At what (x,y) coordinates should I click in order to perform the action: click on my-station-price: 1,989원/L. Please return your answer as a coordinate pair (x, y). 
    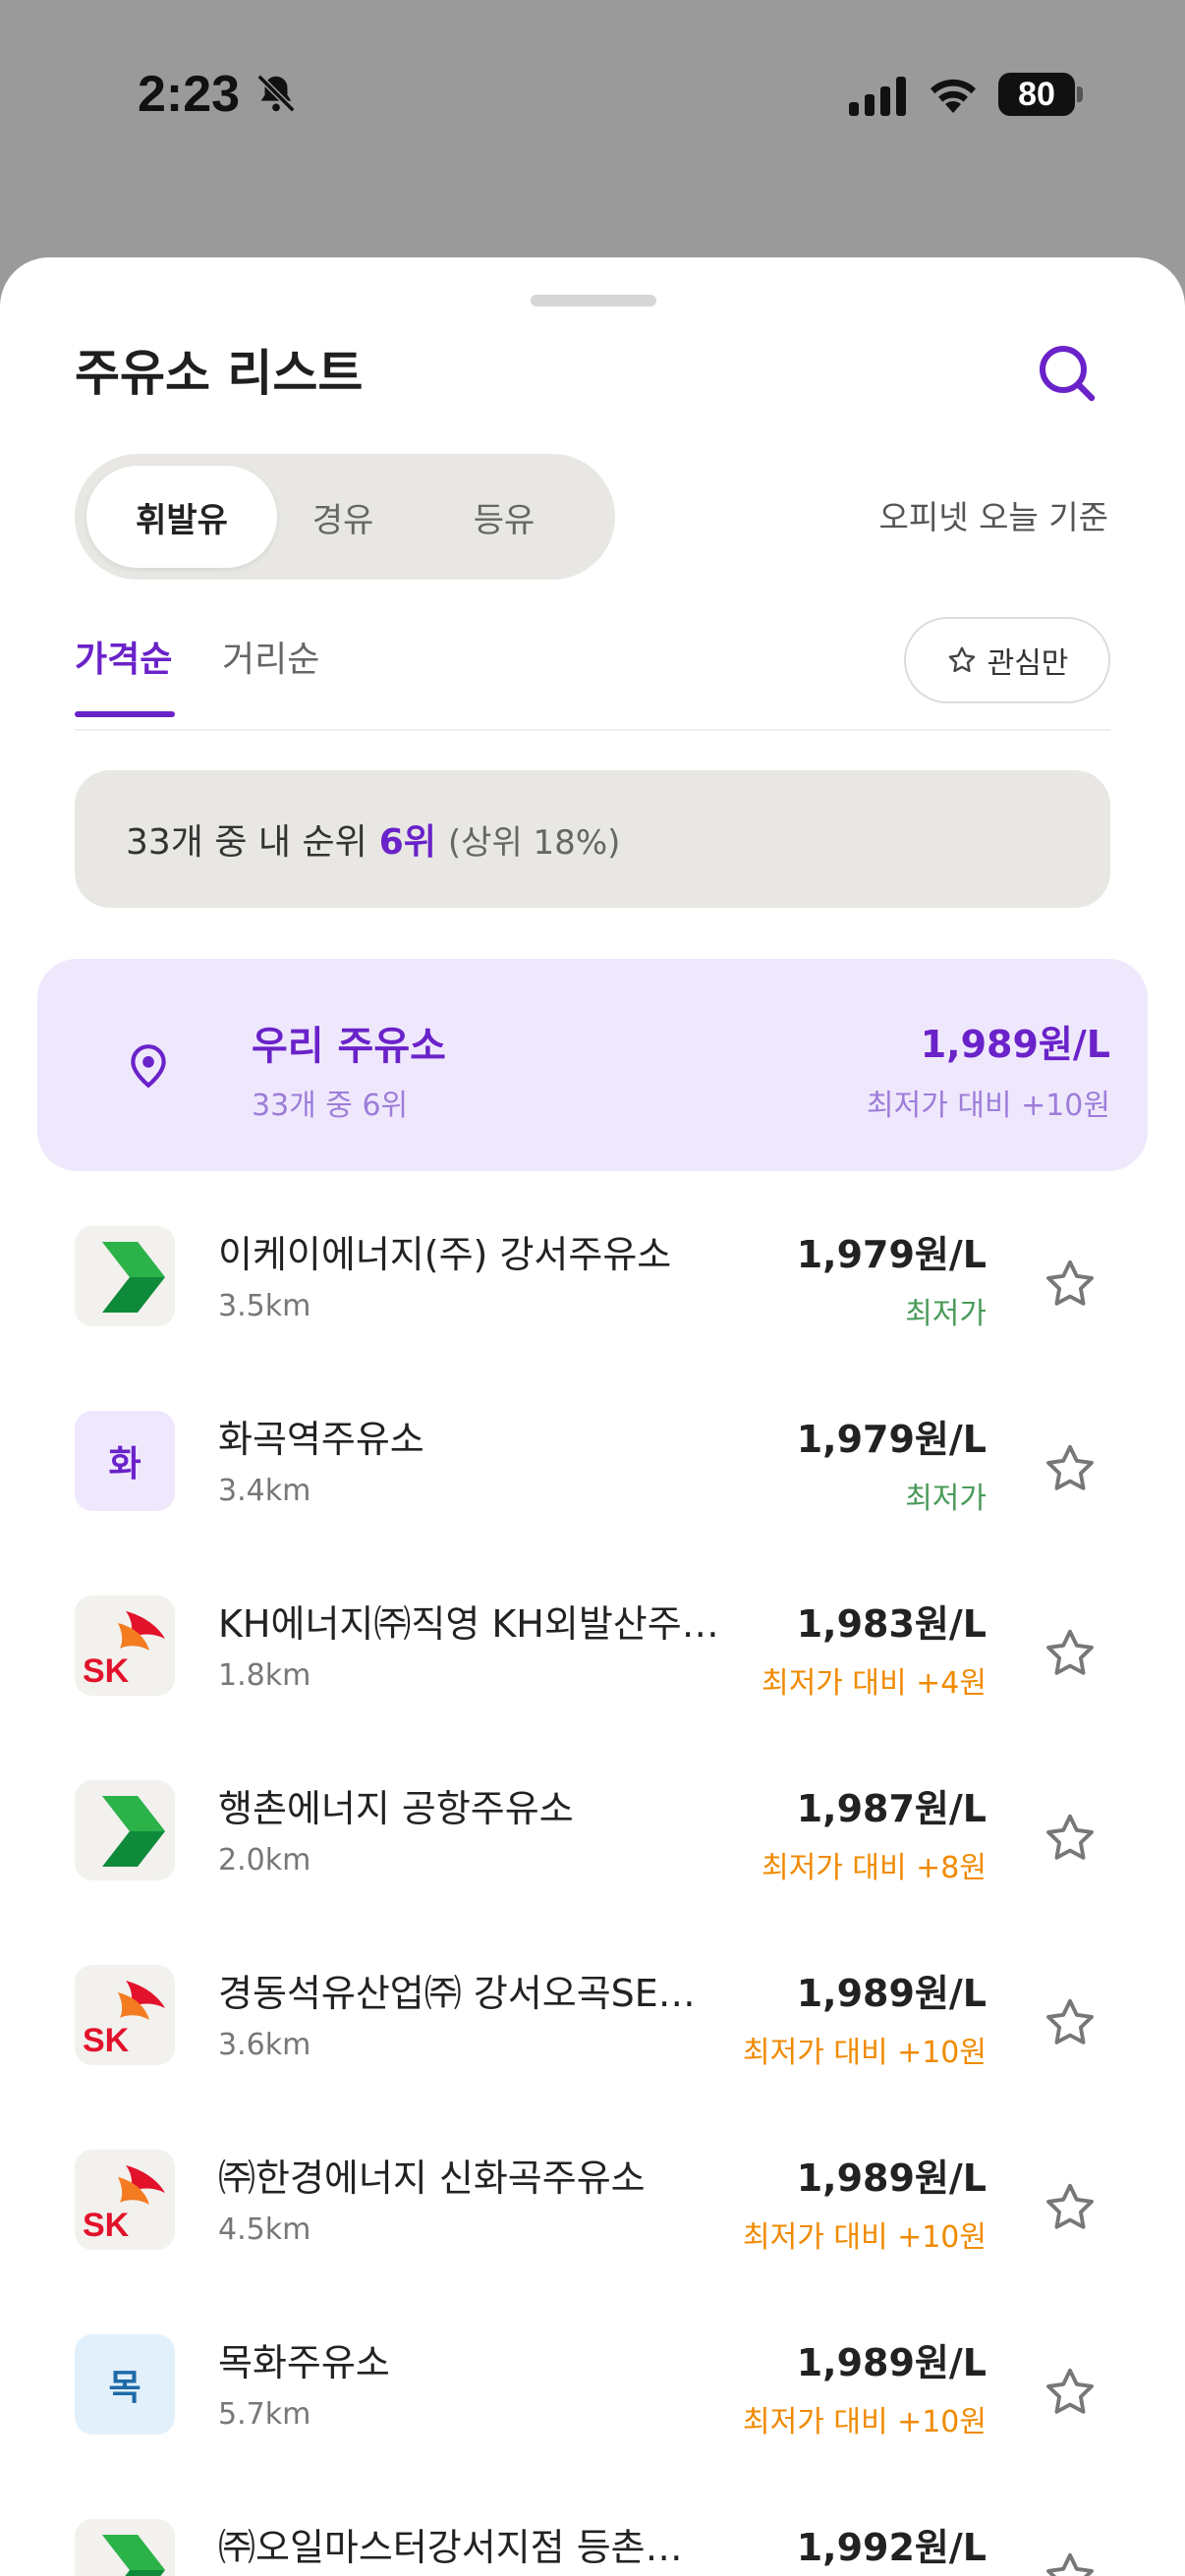
    Looking at the image, I should click on (1015, 1044).